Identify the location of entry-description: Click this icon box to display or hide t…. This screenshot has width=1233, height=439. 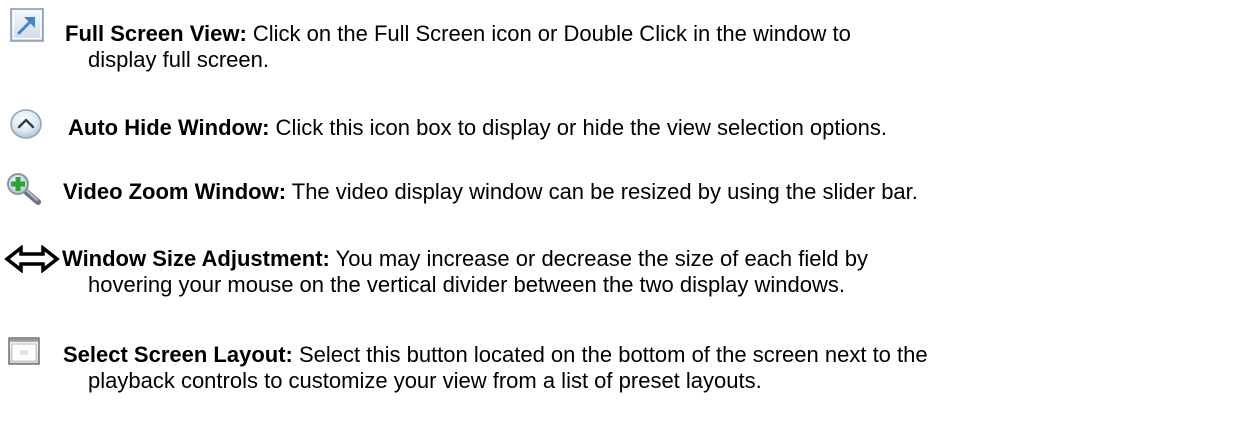
(578, 127).